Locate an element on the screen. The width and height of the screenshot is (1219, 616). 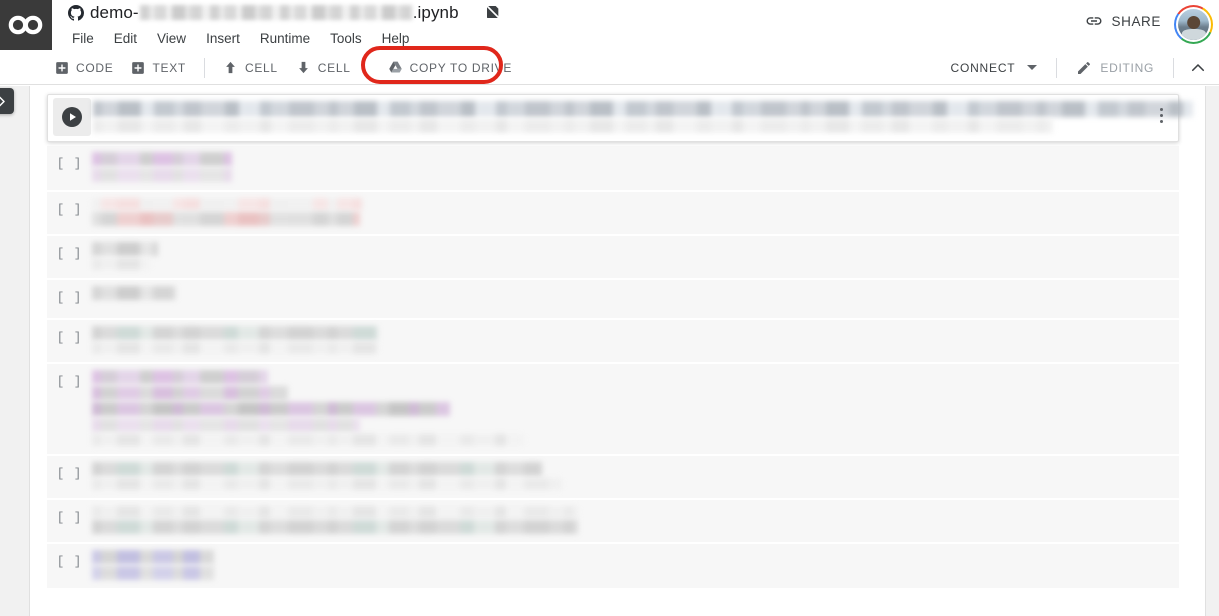
no-save-icon is located at coordinates (493, 12).